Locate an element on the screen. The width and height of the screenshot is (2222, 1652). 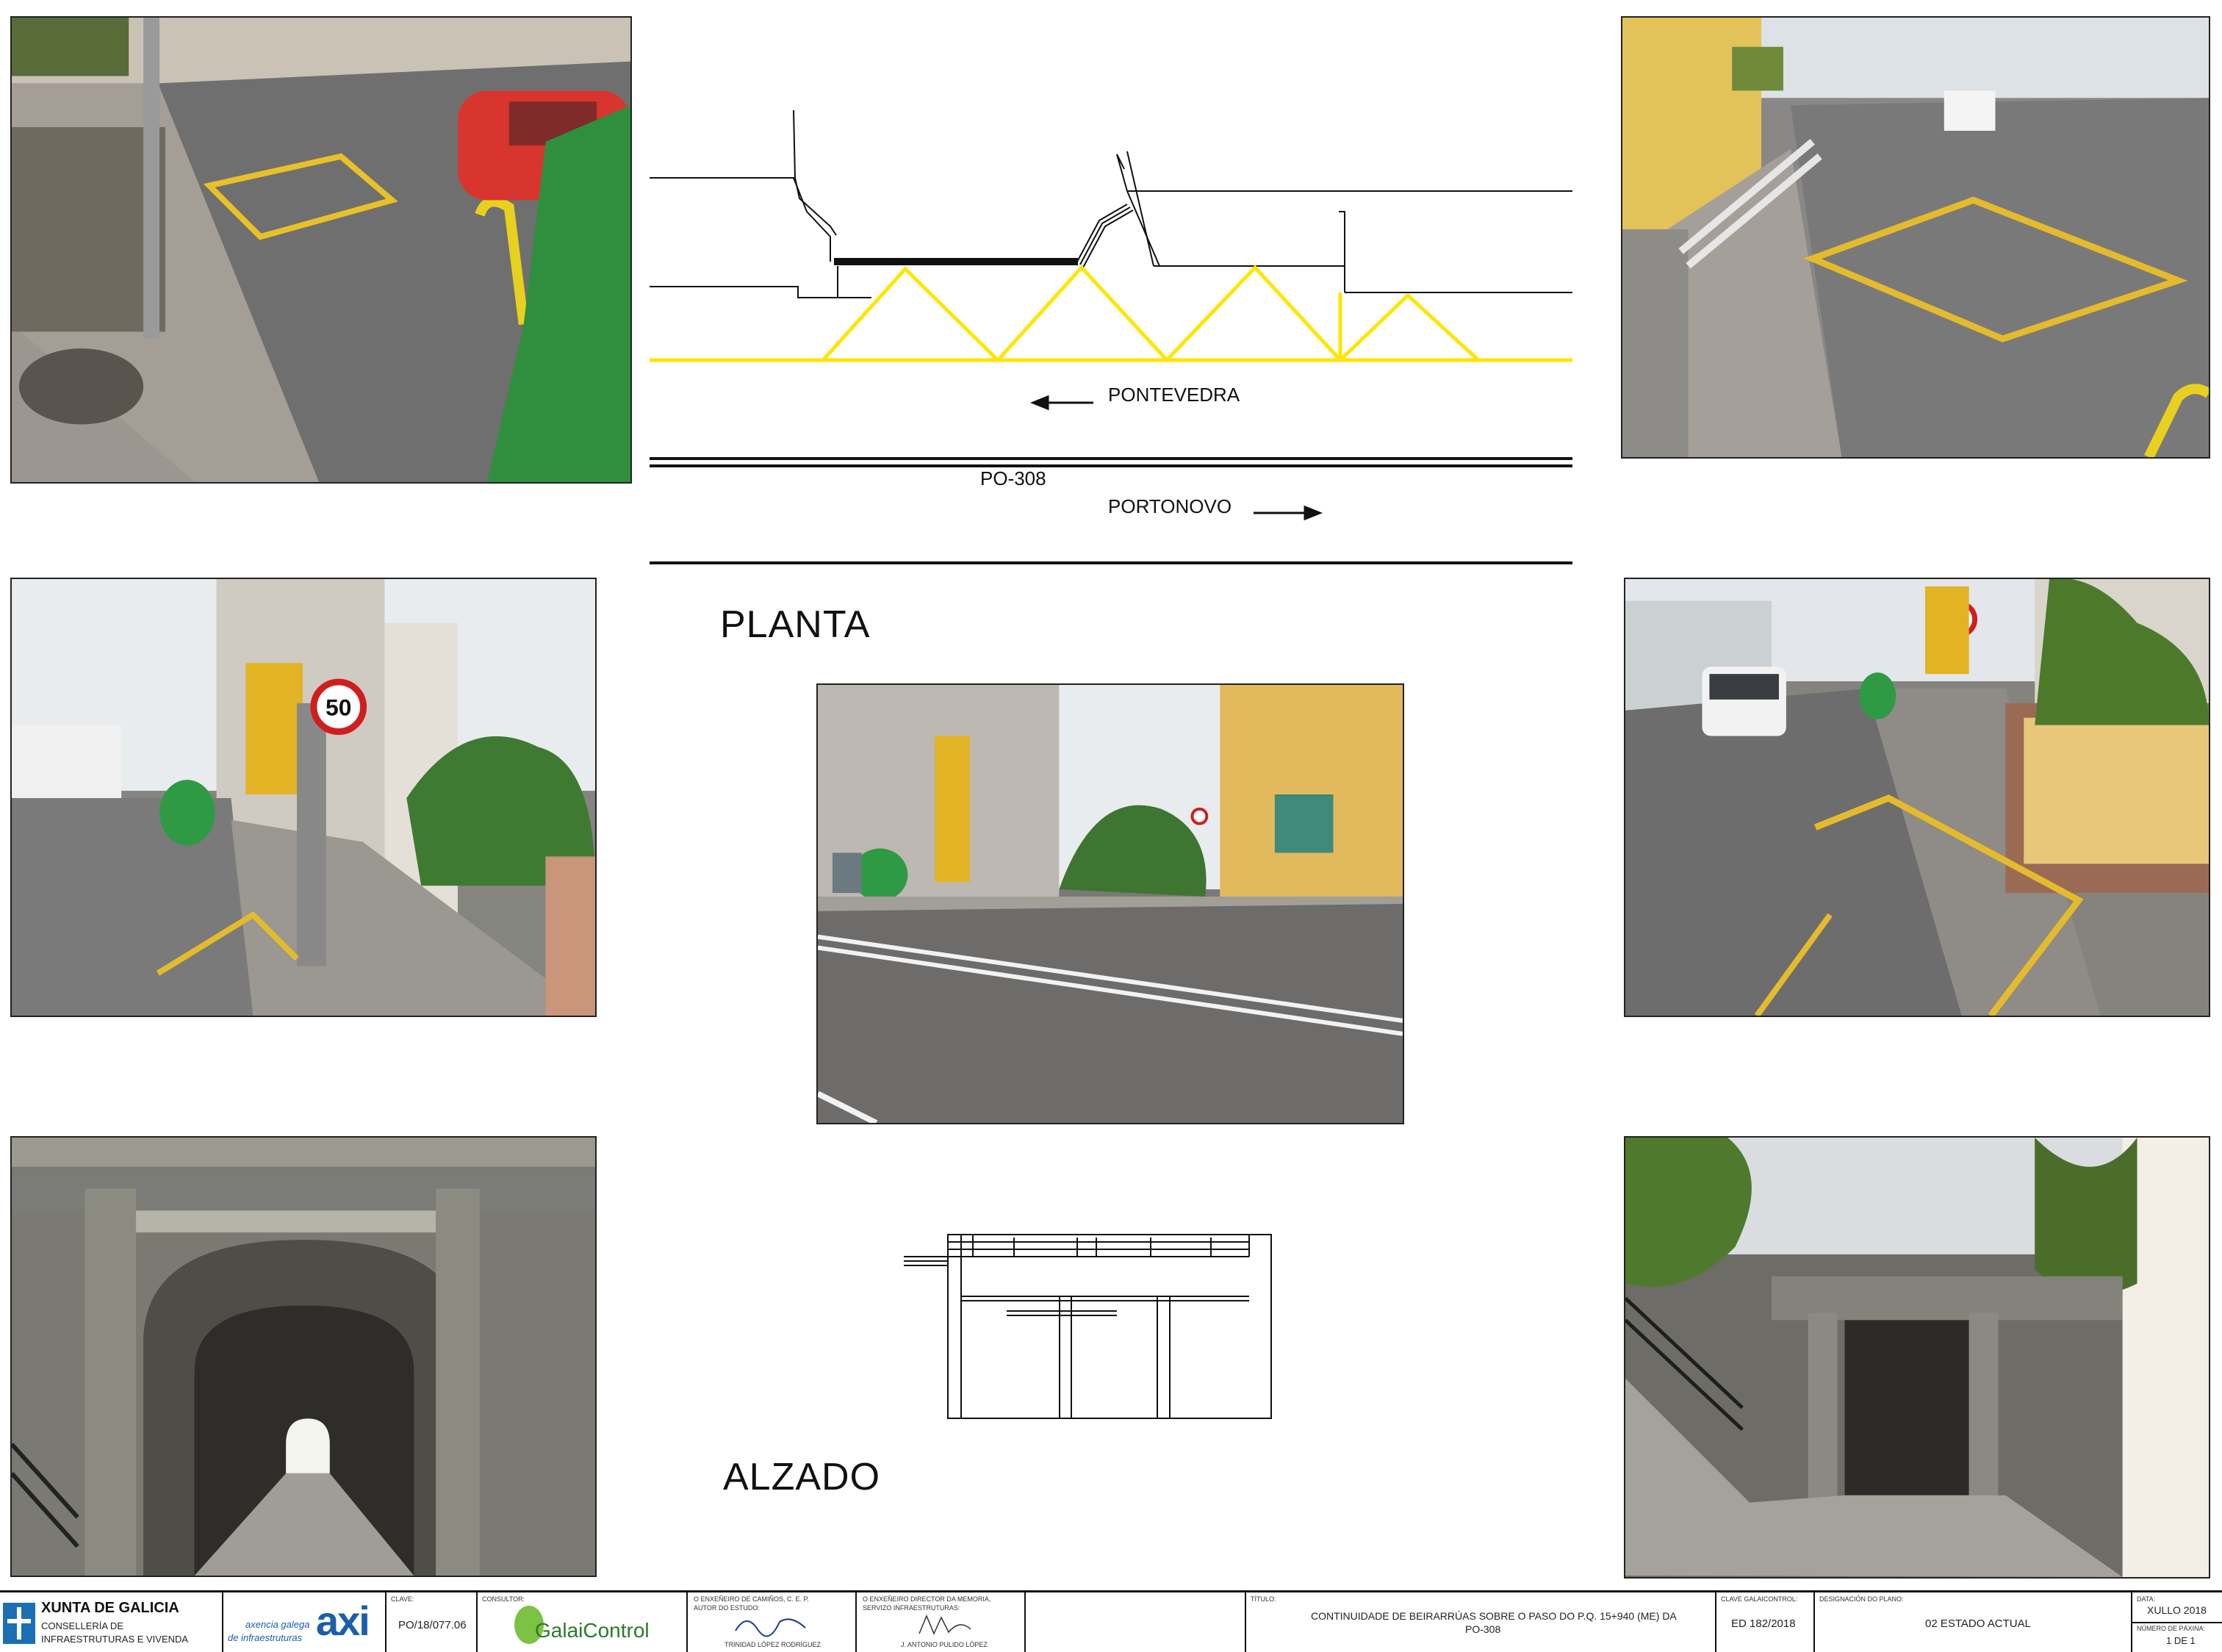
xunta-dept-line2: INFRAESTRUTURAS E VIVENDA is located at coordinates (115, 1639).